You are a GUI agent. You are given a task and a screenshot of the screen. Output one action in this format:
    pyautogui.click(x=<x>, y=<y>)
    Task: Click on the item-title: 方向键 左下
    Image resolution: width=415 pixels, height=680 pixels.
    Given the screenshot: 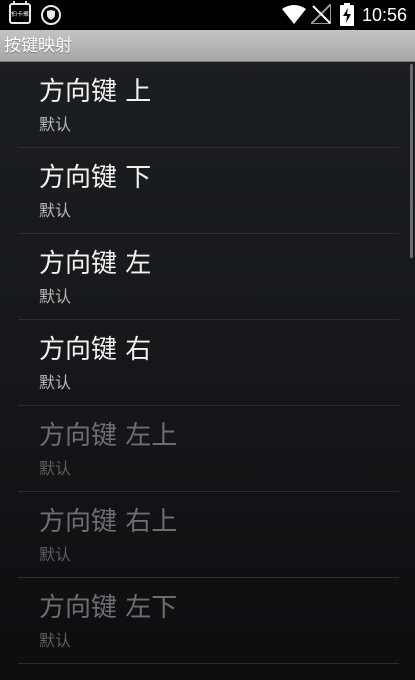 What is the action you would take?
    pyautogui.click(x=108, y=608)
    